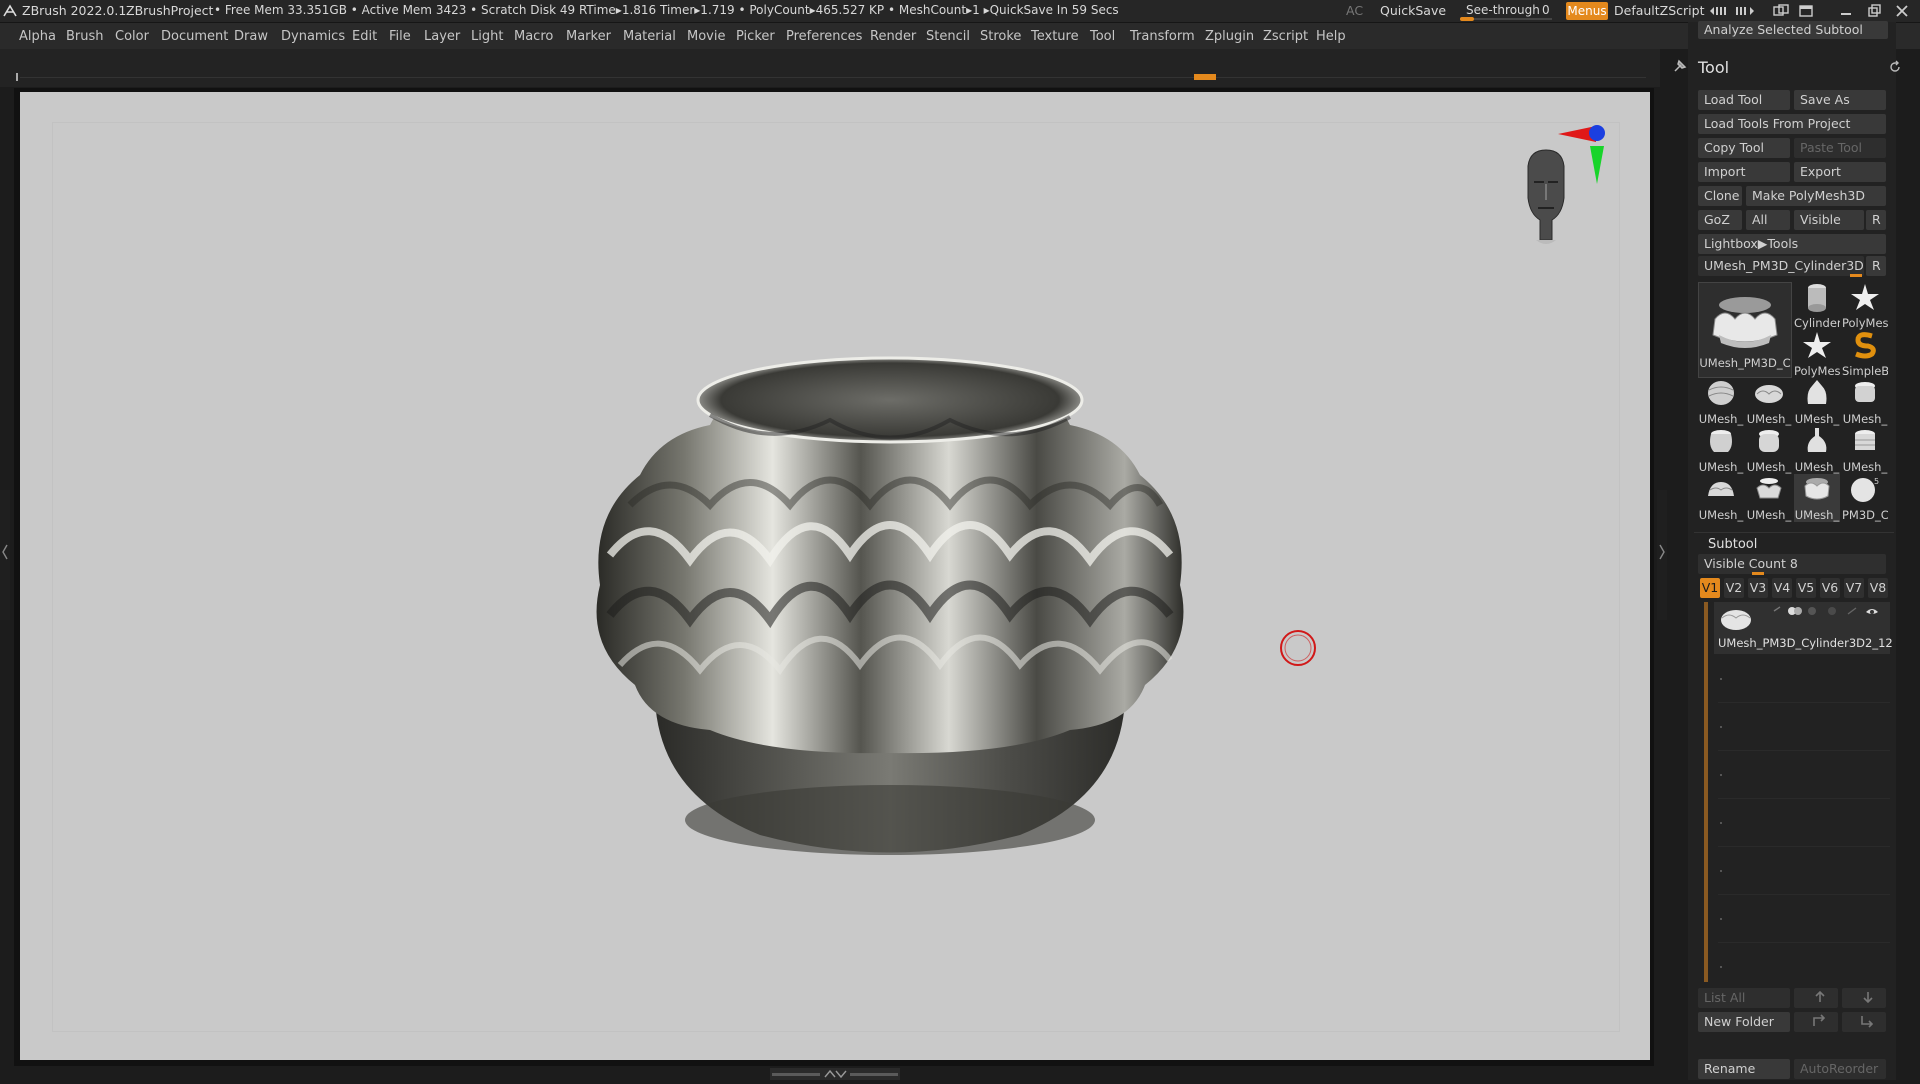  What do you see at coordinates (893, 36) in the screenshot?
I see `menu-render: Render` at bounding box center [893, 36].